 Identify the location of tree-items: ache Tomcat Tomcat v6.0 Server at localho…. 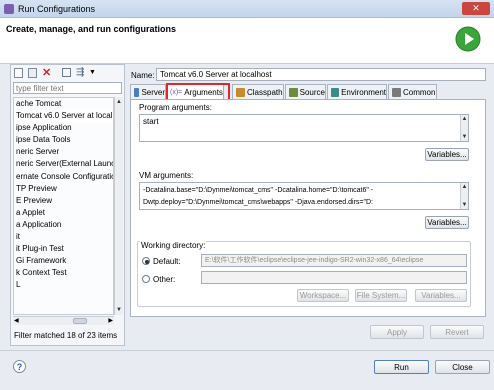
(63, 195).